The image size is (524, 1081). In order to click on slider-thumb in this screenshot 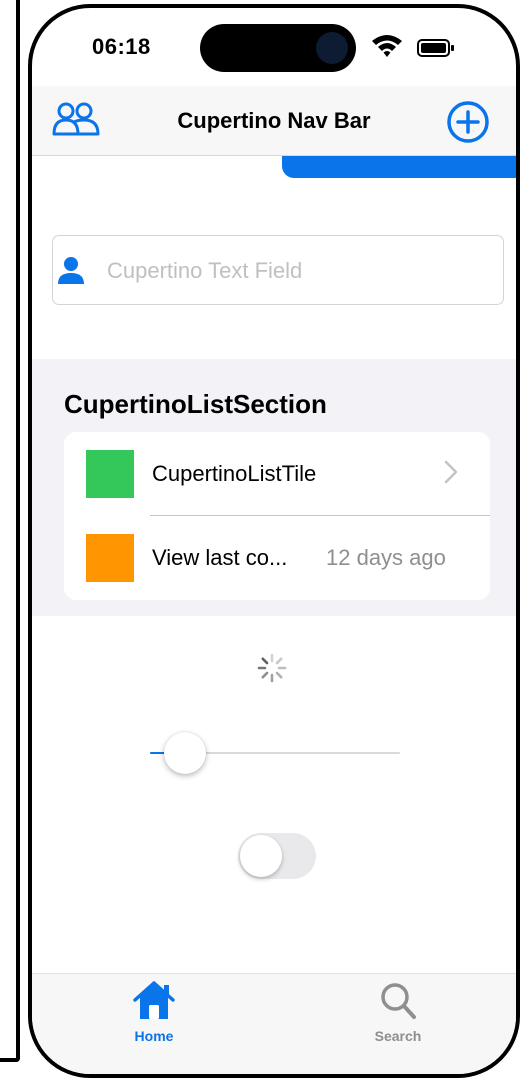, I will do `click(185, 753)`.